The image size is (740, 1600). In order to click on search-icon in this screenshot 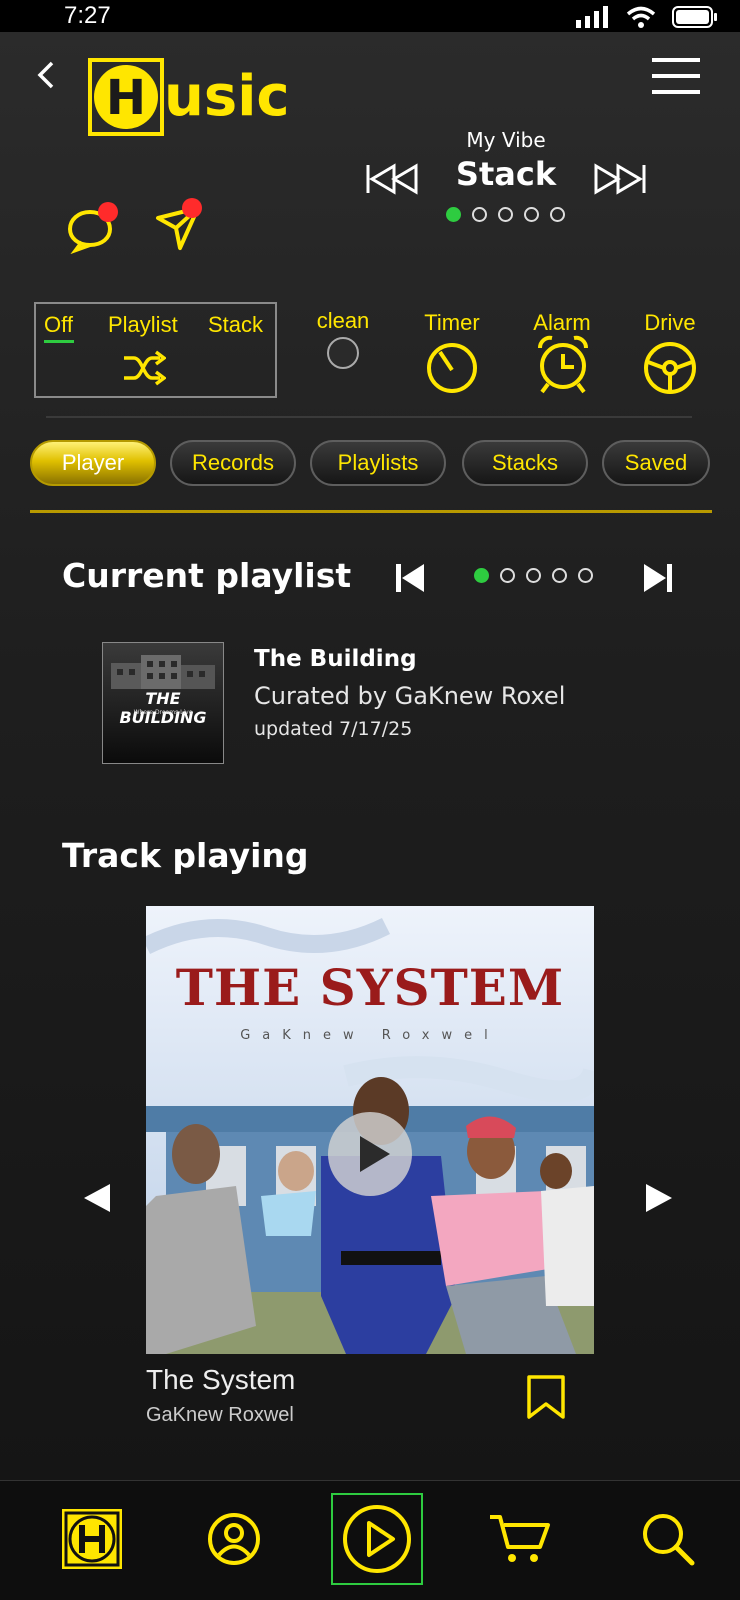, I will do `click(669, 1540)`.